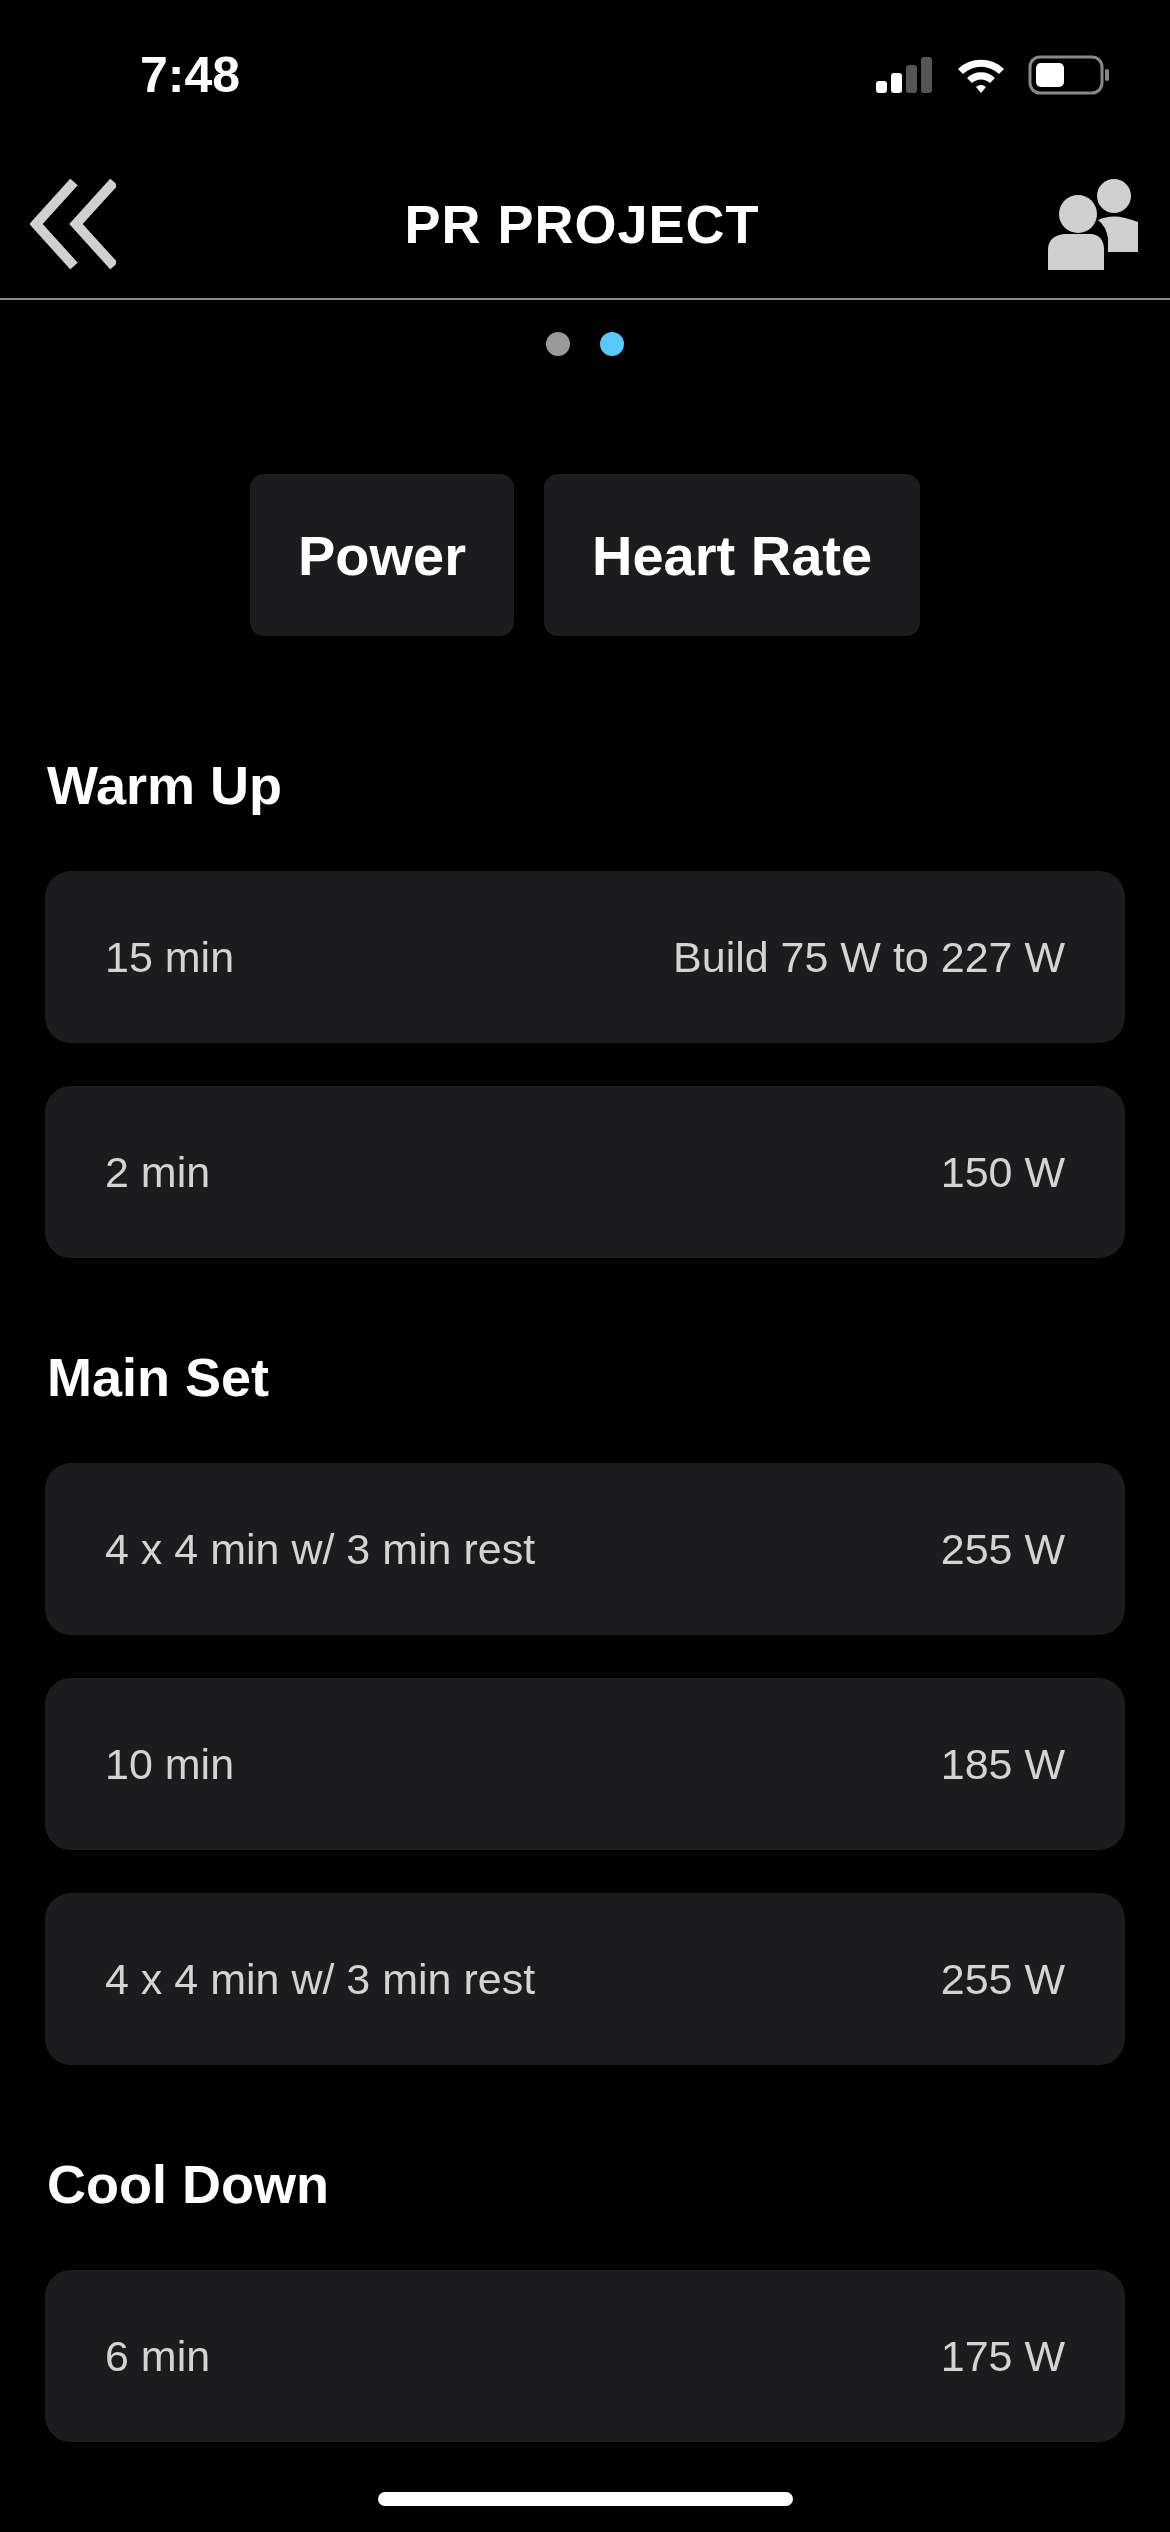  Describe the element at coordinates (158, 1377) in the screenshot. I see `section-heading: Main Set` at that location.